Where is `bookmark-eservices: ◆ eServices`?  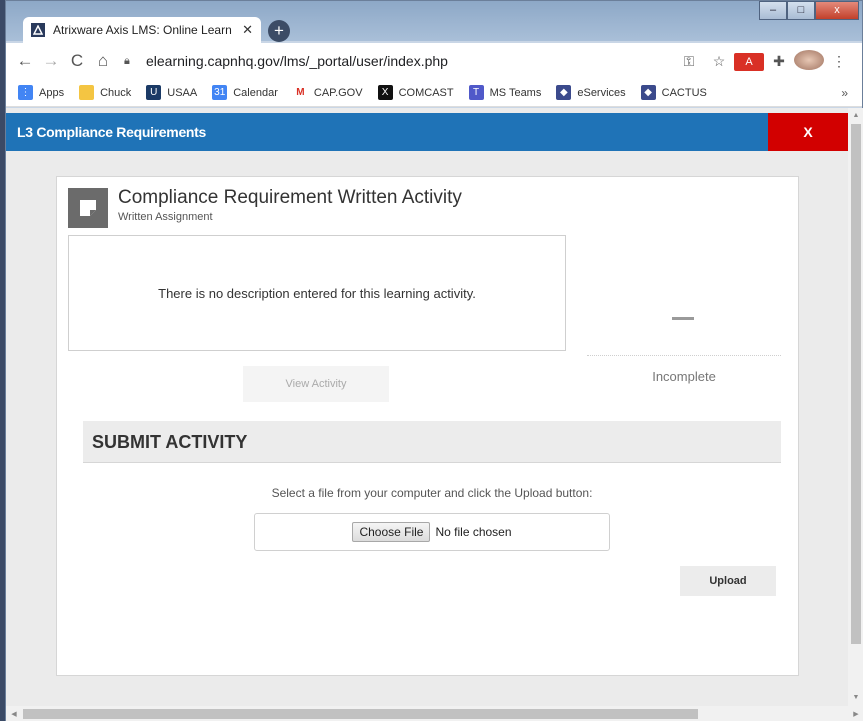 bookmark-eservices: ◆ eServices is located at coordinates (591, 92).